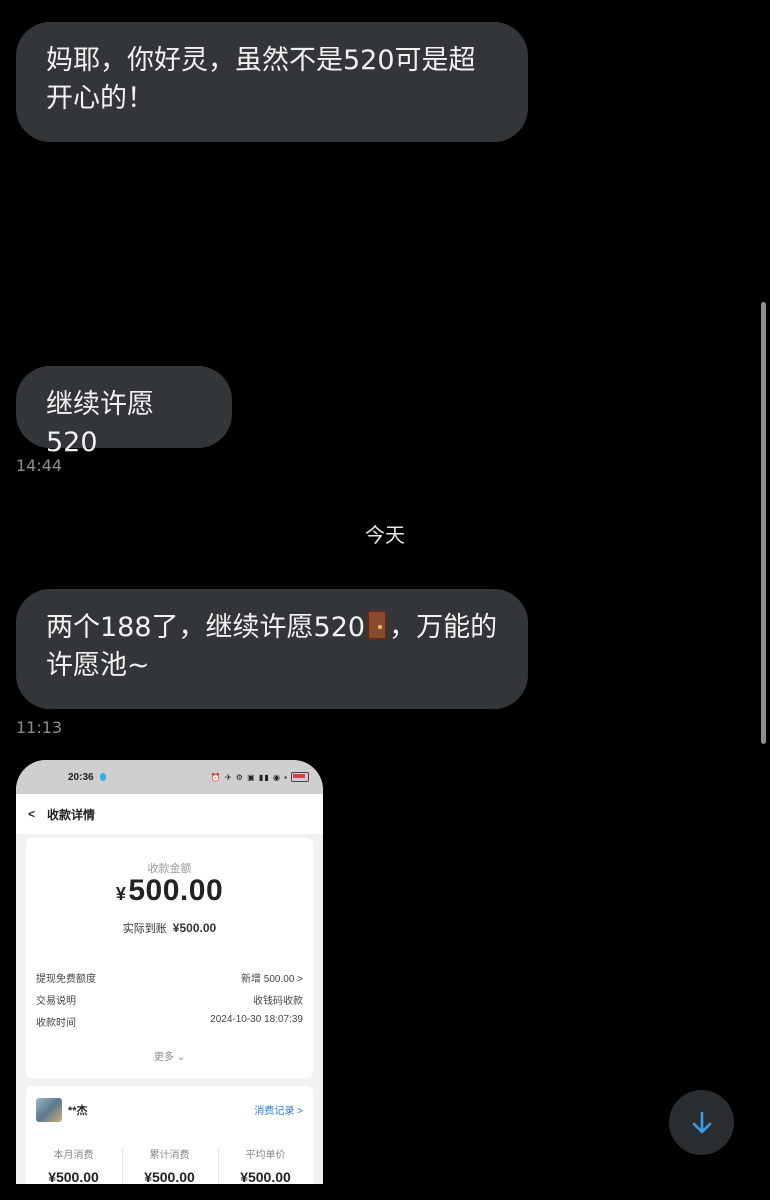 This screenshot has width=770, height=1200. What do you see at coordinates (272, 979) in the screenshot?
I see `row-value: 新增 500.00 >` at bounding box center [272, 979].